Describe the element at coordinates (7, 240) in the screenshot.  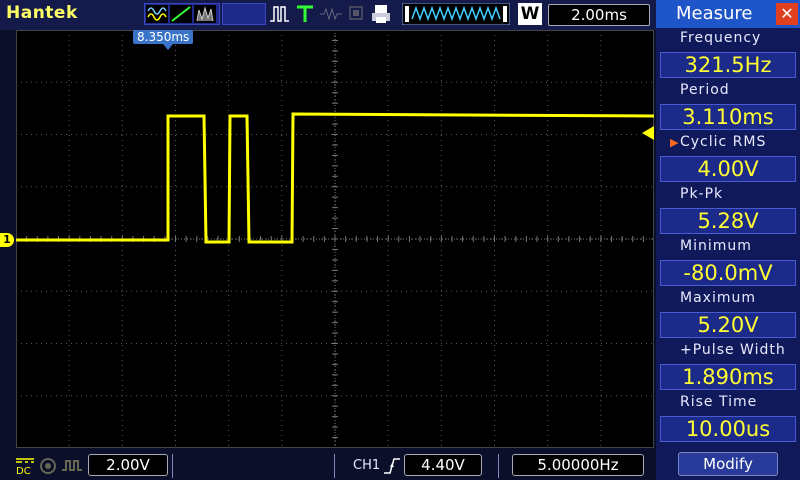
I see `channel1-marker: 1` at that location.